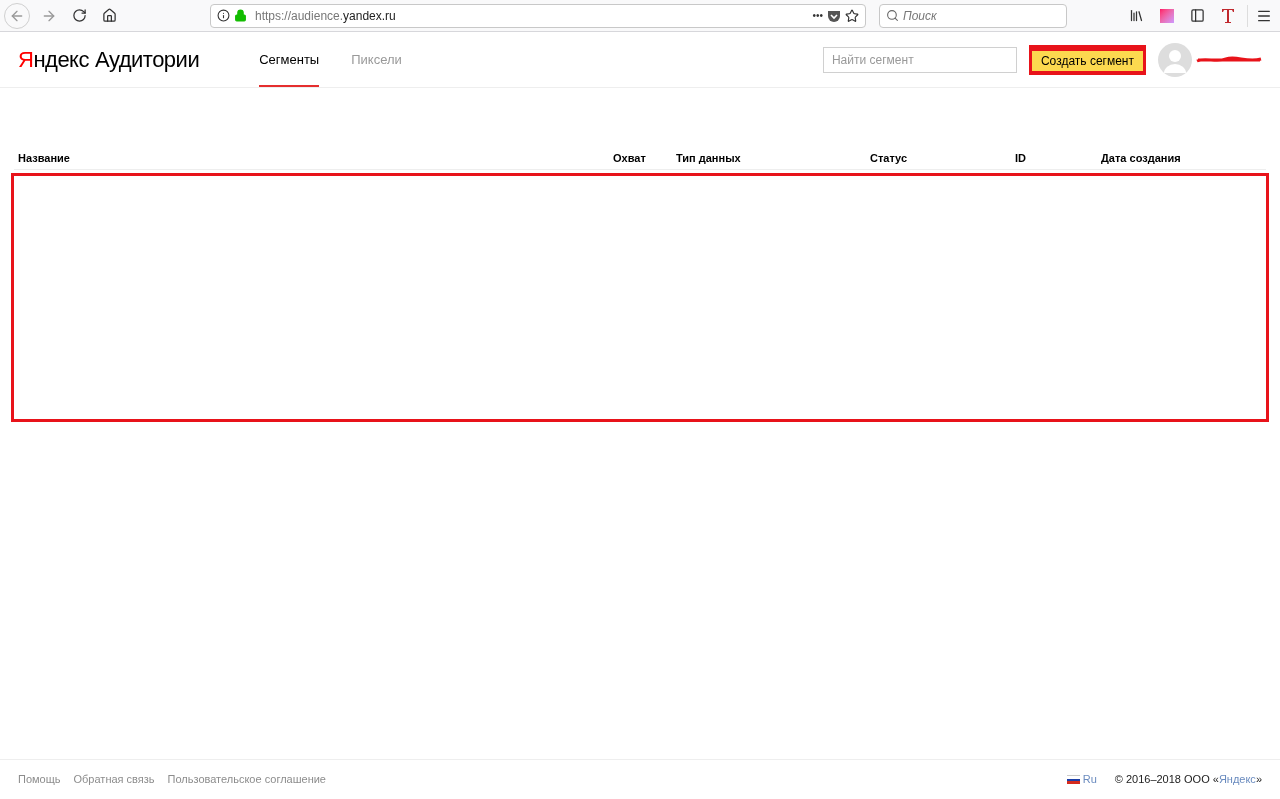  Describe the element at coordinates (538, 15) in the screenshot. I see `address-bar: https://audience.yandex.ru •••` at that location.